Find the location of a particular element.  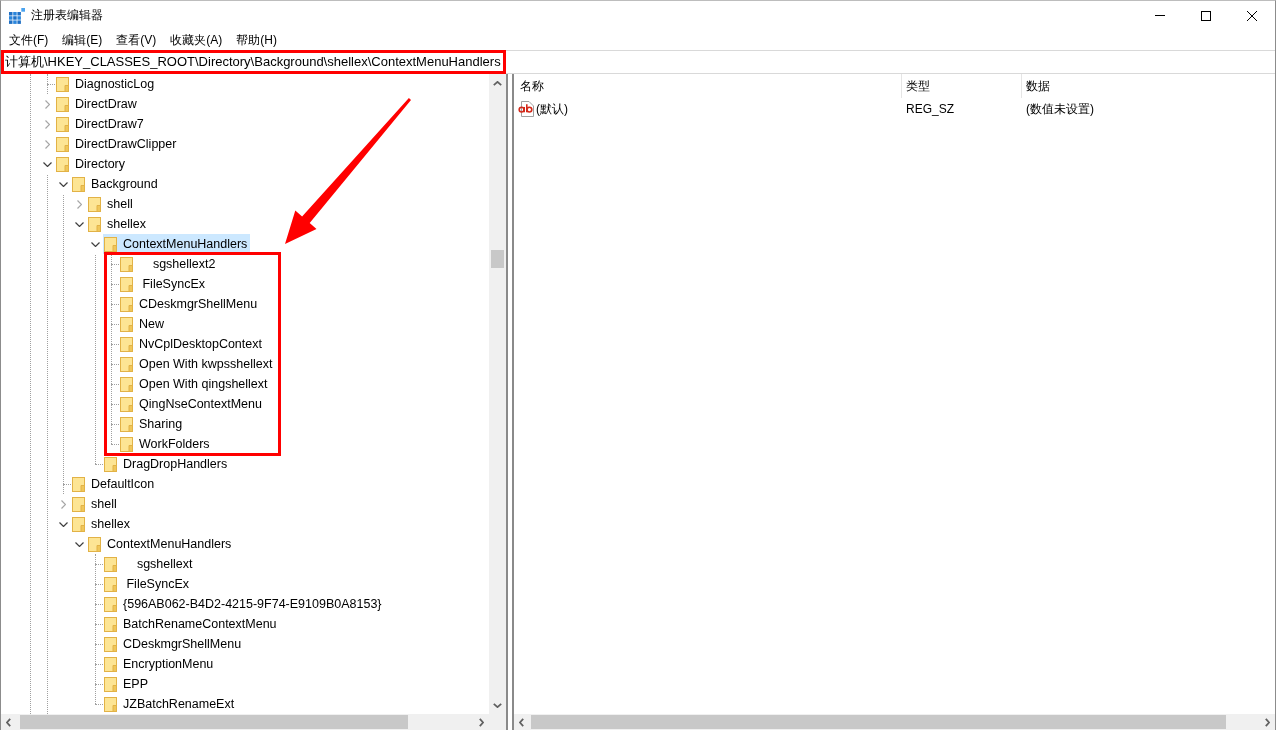

tree-item: EncryptionMenu is located at coordinates (160, 664).